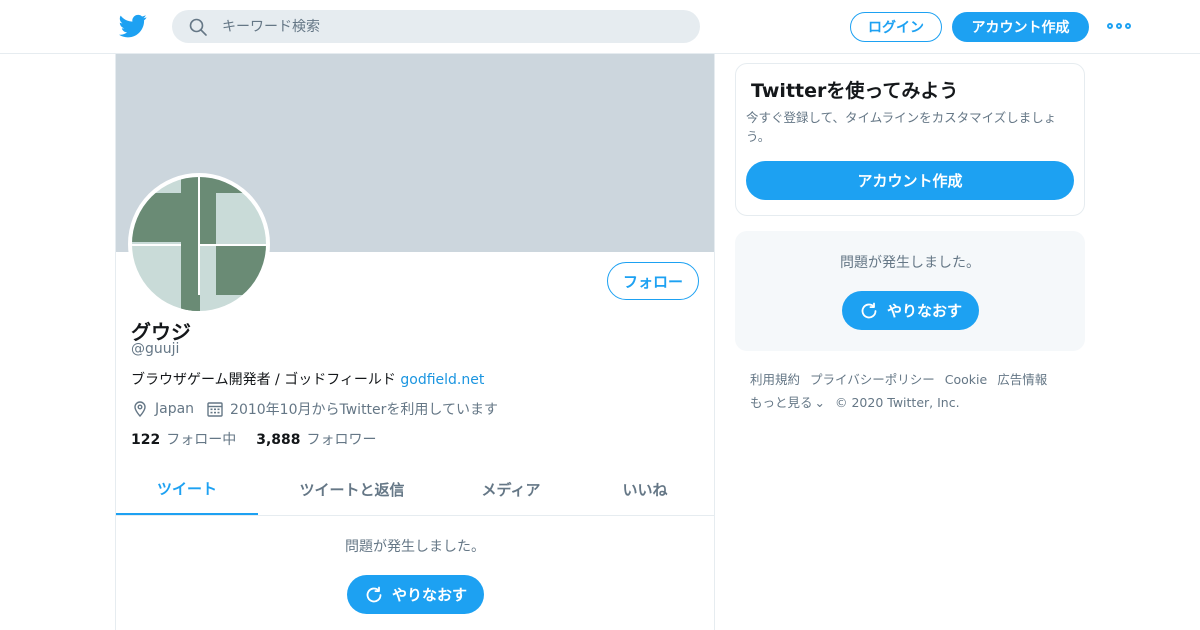  What do you see at coordinates (819, 402) in the screenshot?
I see `chevron-down-icon: ⌄` at bounding box center [819, 402].